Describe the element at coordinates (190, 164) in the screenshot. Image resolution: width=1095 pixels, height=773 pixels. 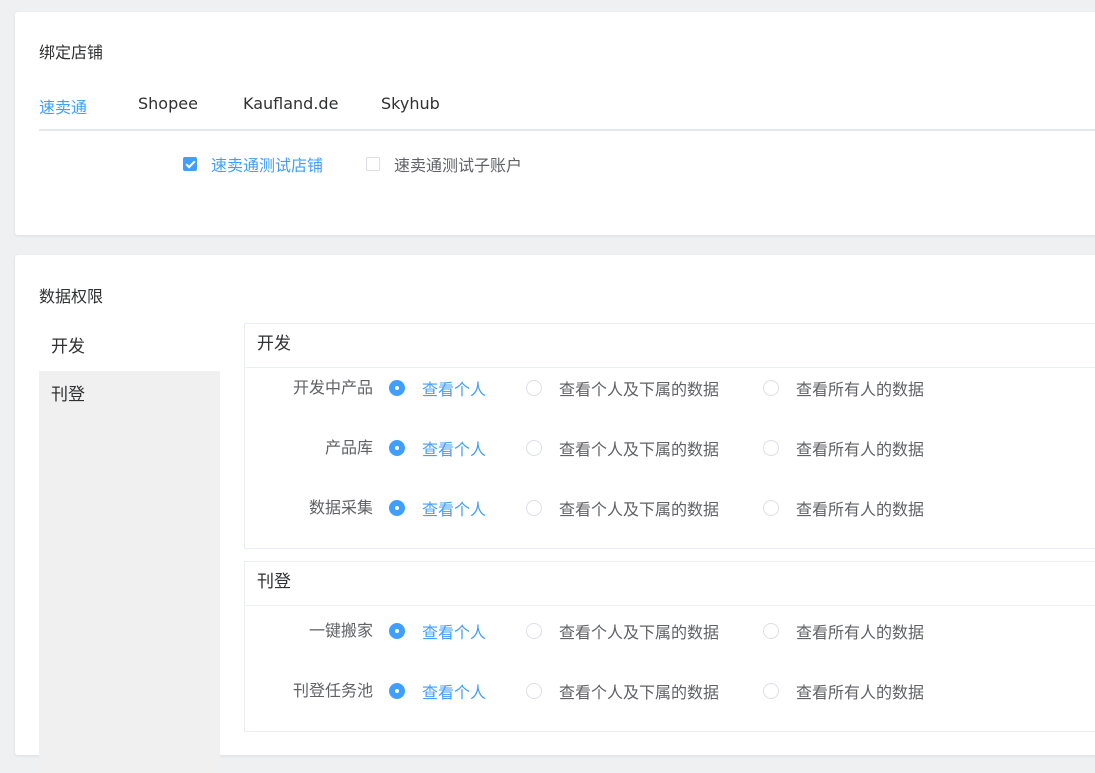
I see `checkbox-checked-icon` at that location.